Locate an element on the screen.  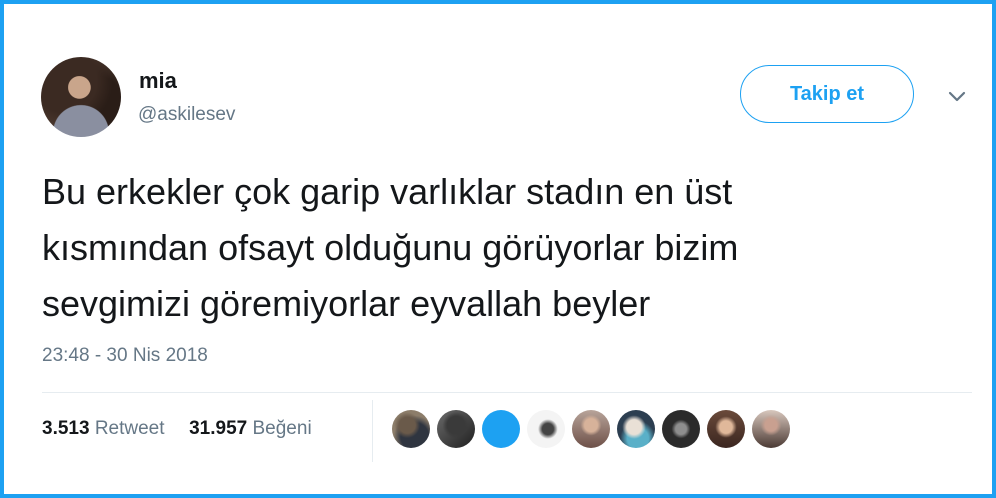
like-label: Beğeni is located at coordinates (282, 428).